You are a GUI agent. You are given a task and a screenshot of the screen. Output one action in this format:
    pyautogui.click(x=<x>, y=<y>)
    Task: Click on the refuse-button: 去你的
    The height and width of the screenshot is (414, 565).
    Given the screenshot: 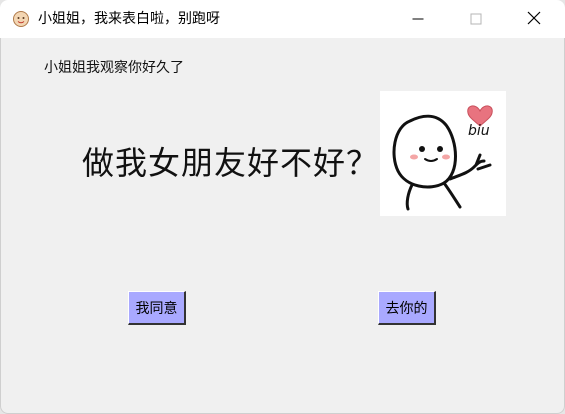 What is the action you would take?
    pyautogui.click(x=407, y=308)
    